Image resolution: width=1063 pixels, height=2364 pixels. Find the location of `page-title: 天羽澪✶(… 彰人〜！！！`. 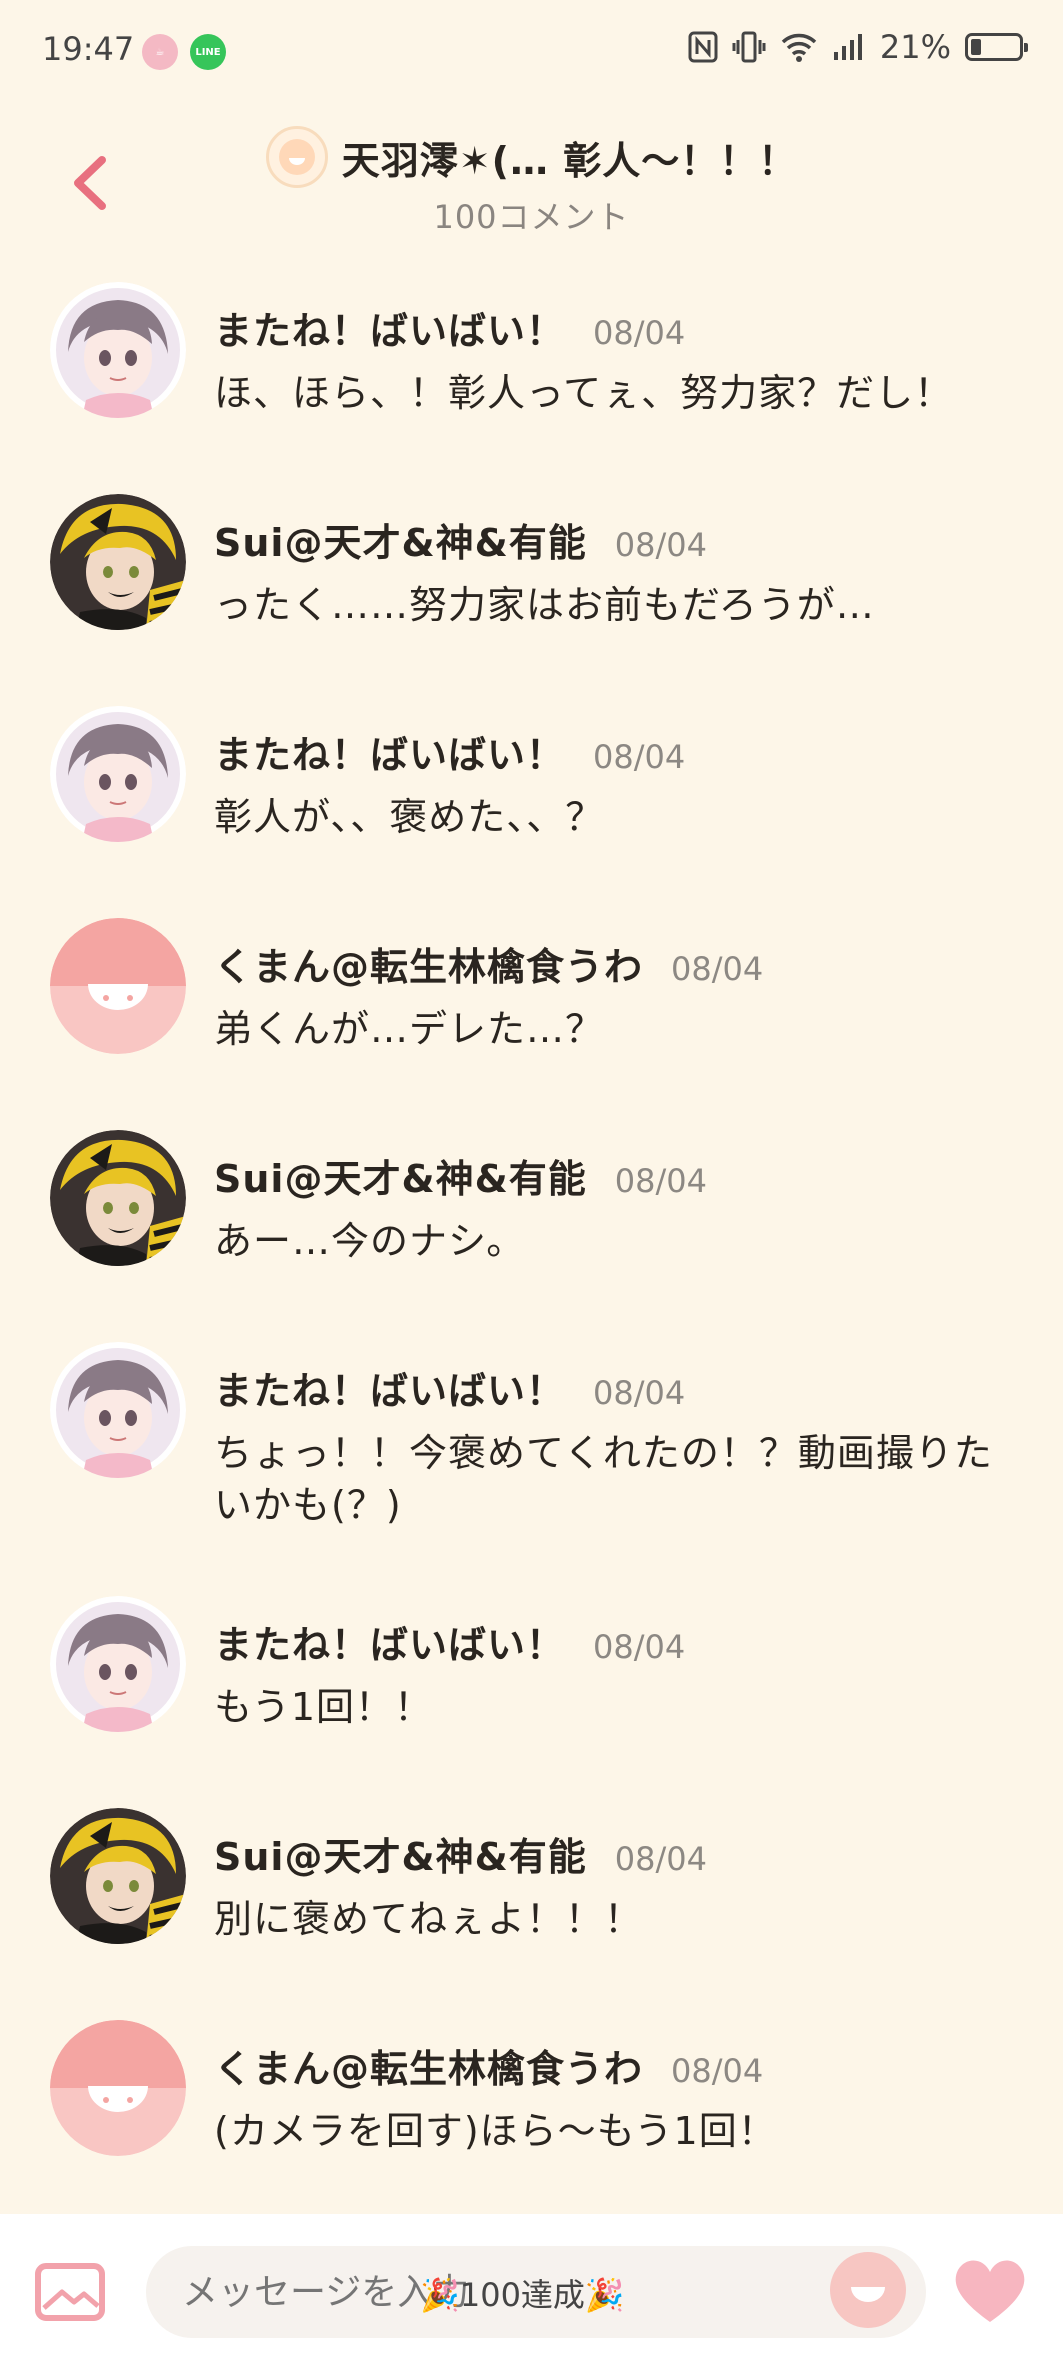

page-title: 天羽澪✶(… 彰人〜！！！ is located at coordinates (569, 160).